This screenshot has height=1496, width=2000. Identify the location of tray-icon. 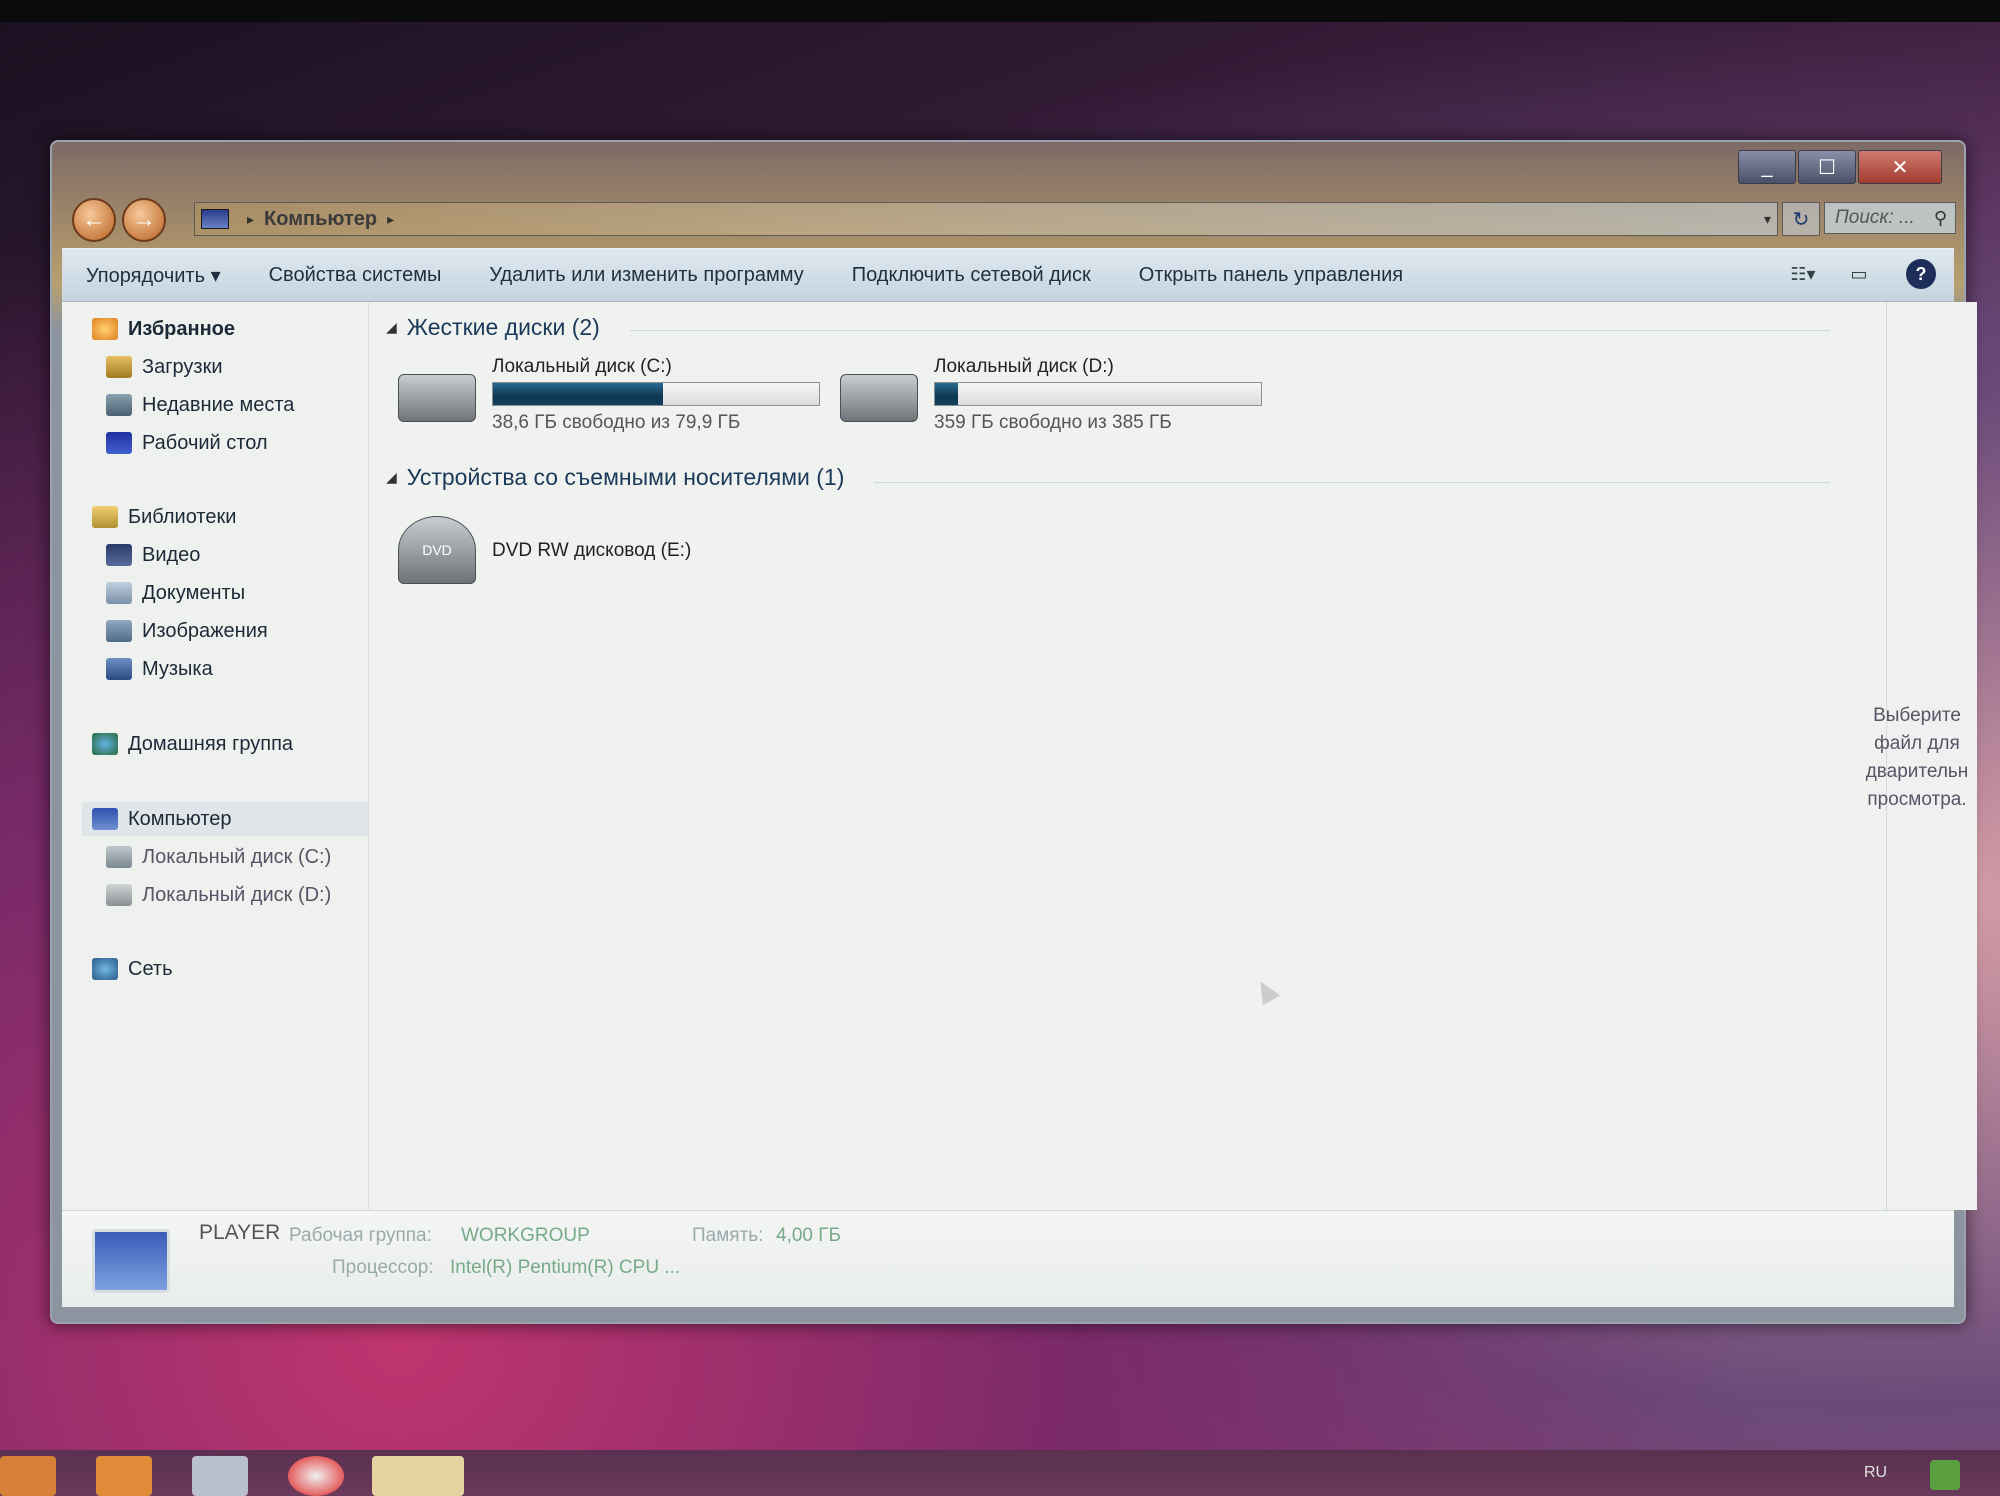
(1945, 1475).